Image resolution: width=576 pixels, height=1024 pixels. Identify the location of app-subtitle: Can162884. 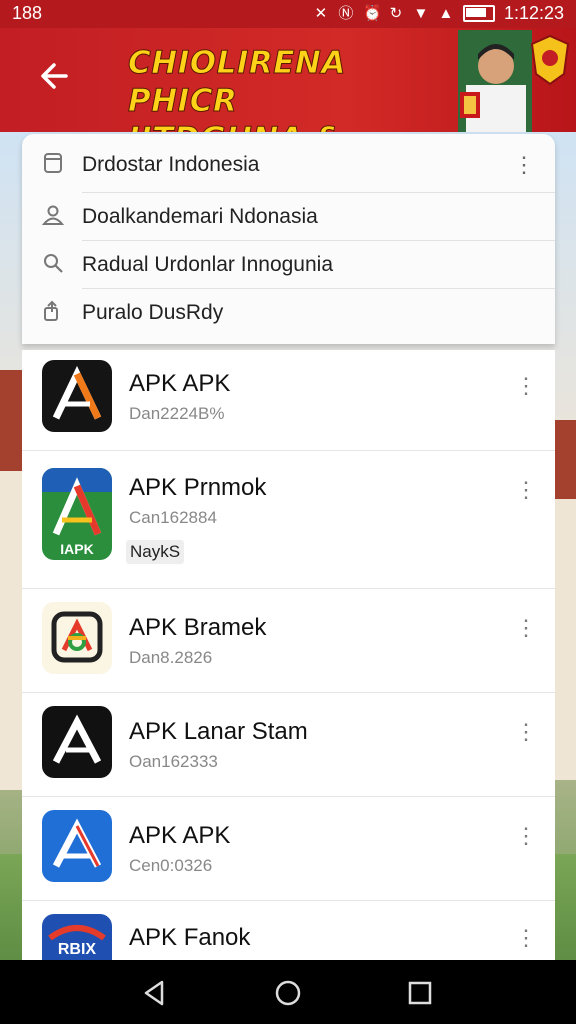
(173, 517).